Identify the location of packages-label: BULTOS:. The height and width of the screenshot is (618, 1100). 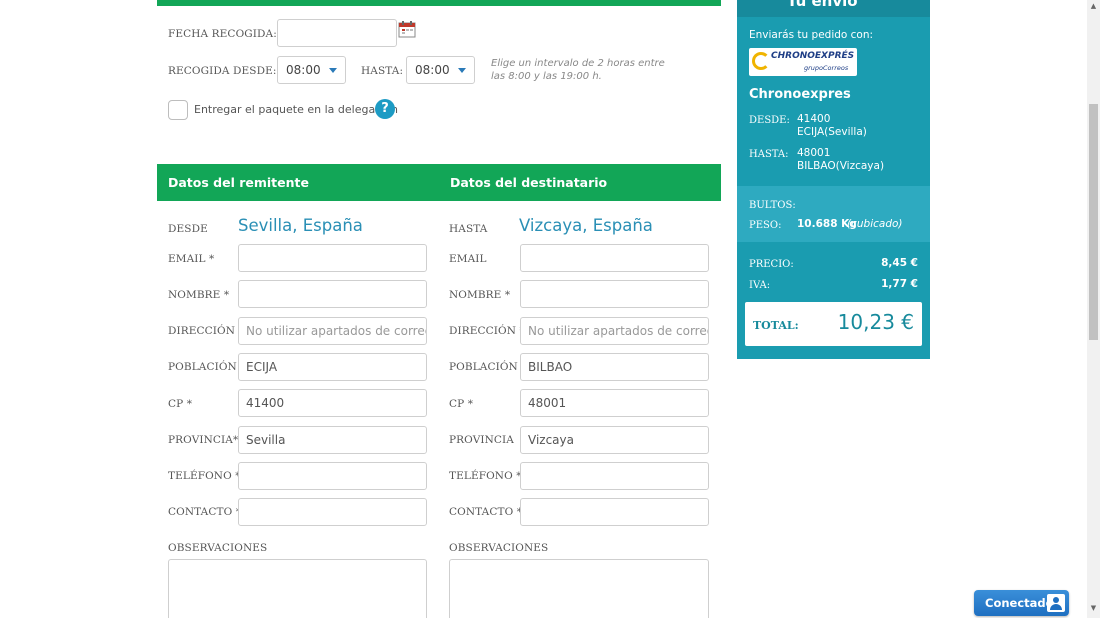
(772, 205).